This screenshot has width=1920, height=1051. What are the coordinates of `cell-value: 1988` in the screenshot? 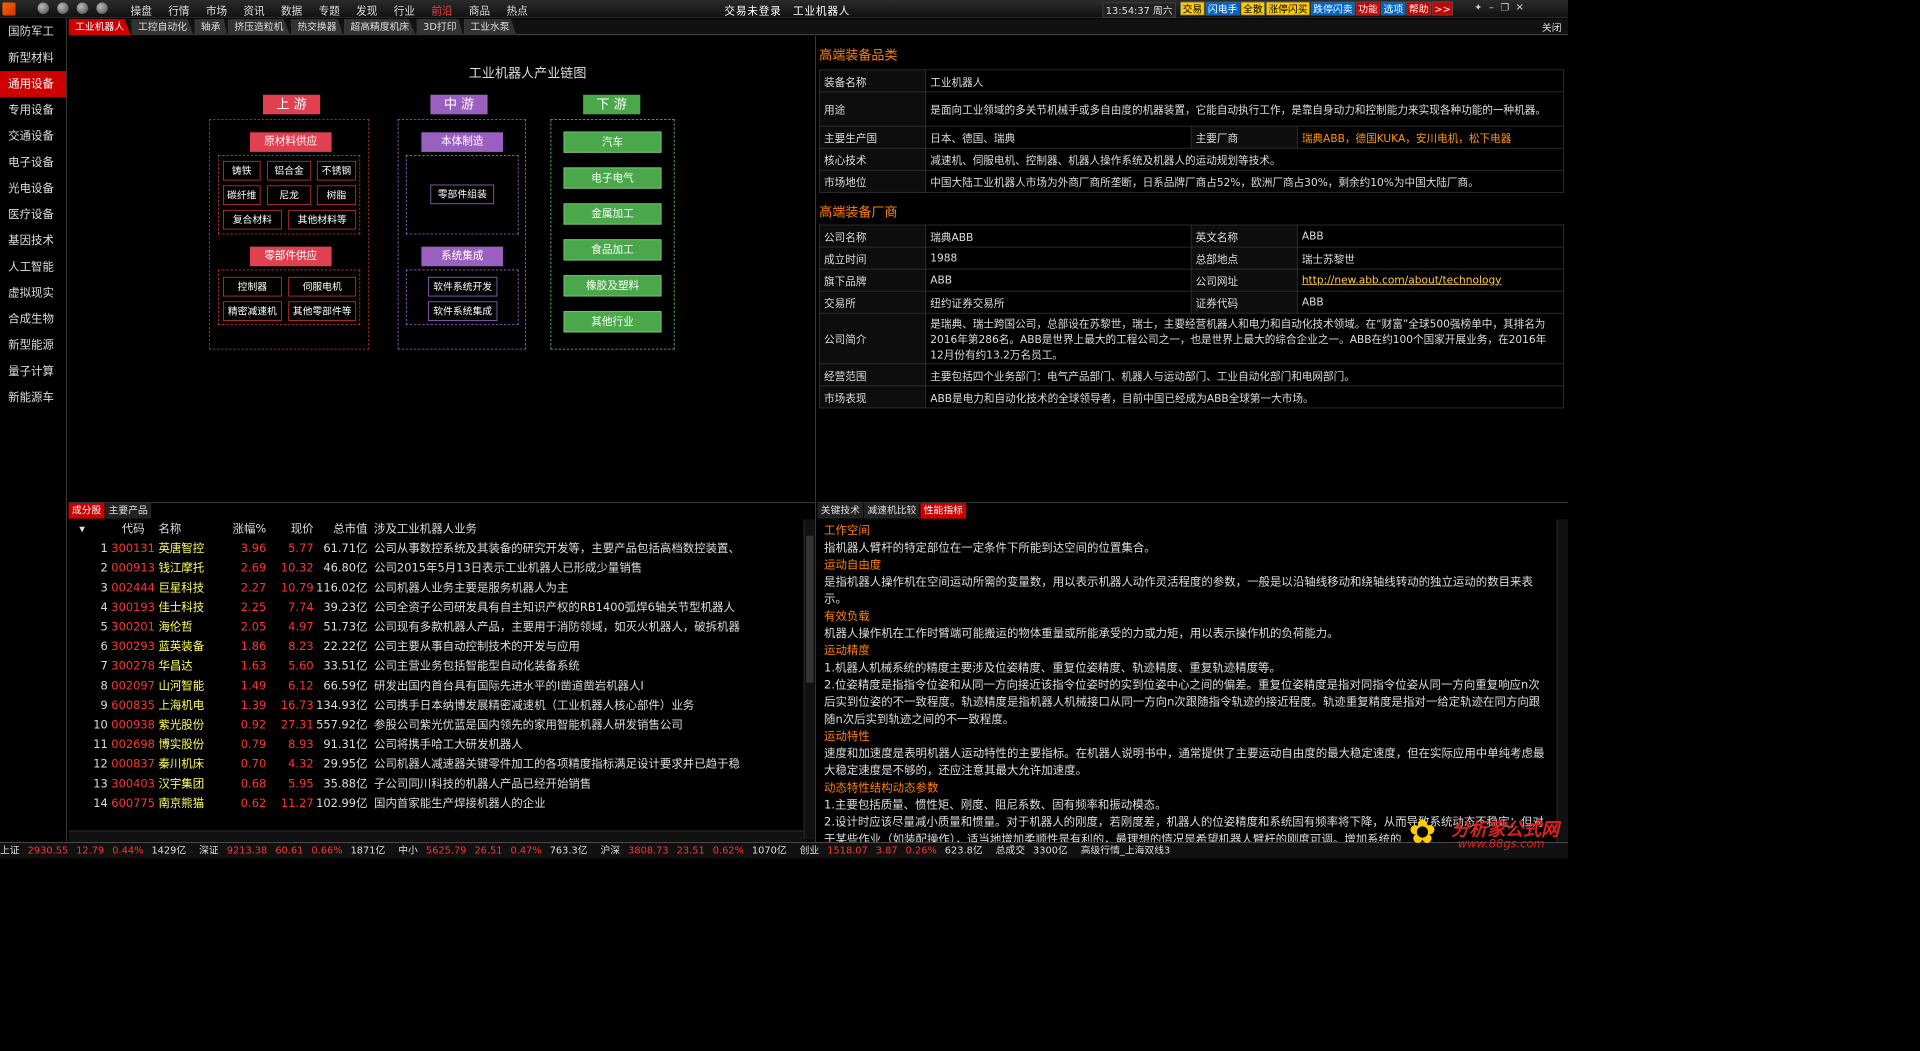 It's located at (1058, 258).